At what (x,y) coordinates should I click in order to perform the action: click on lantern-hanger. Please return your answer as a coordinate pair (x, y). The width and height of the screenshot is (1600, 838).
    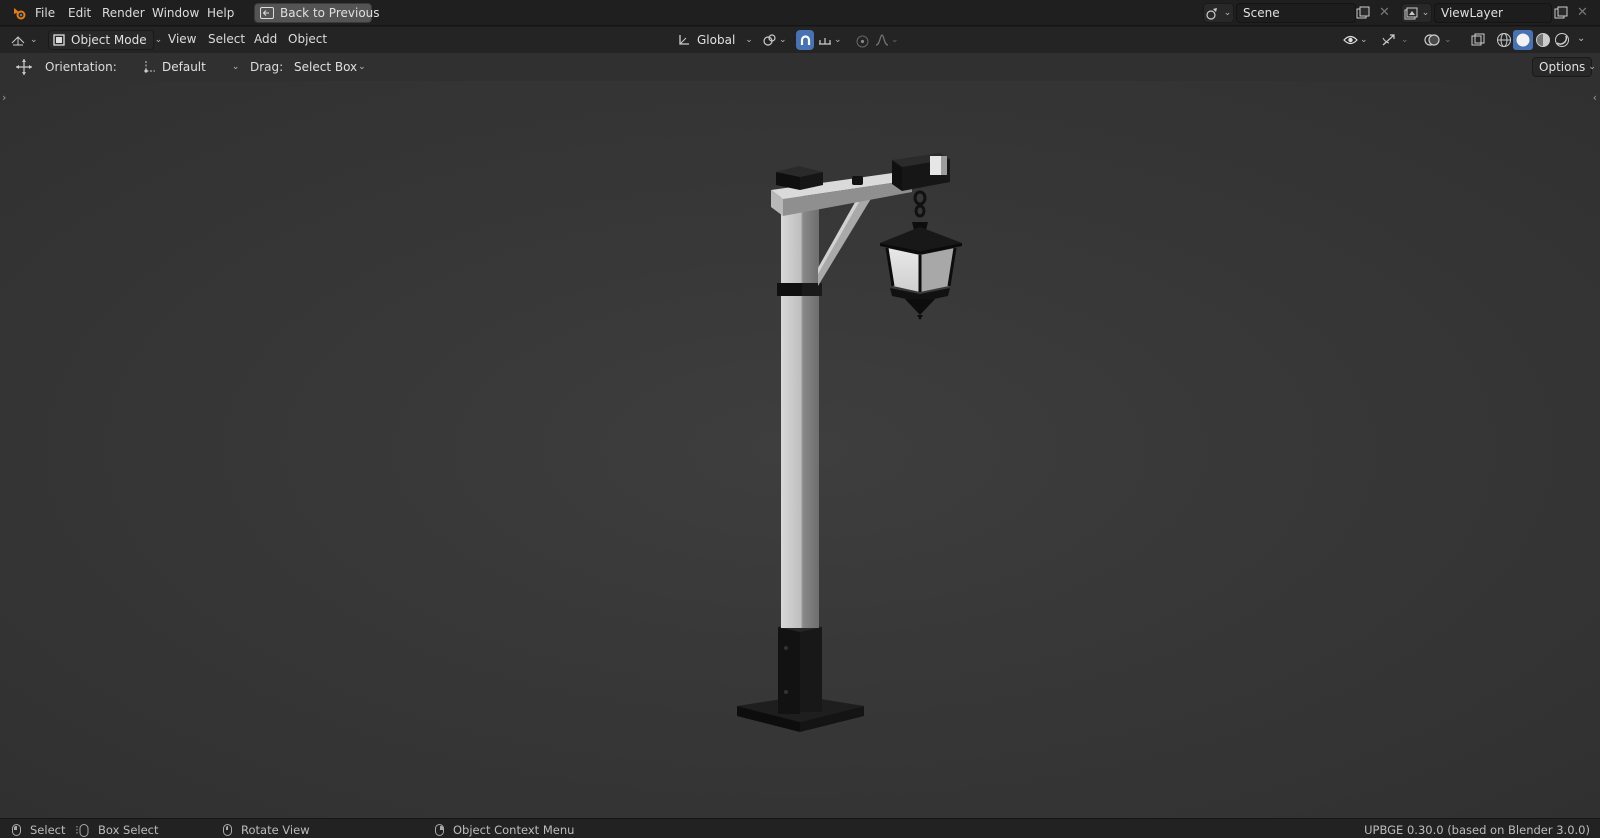
    Looking at the image, I should click on (920, 204).